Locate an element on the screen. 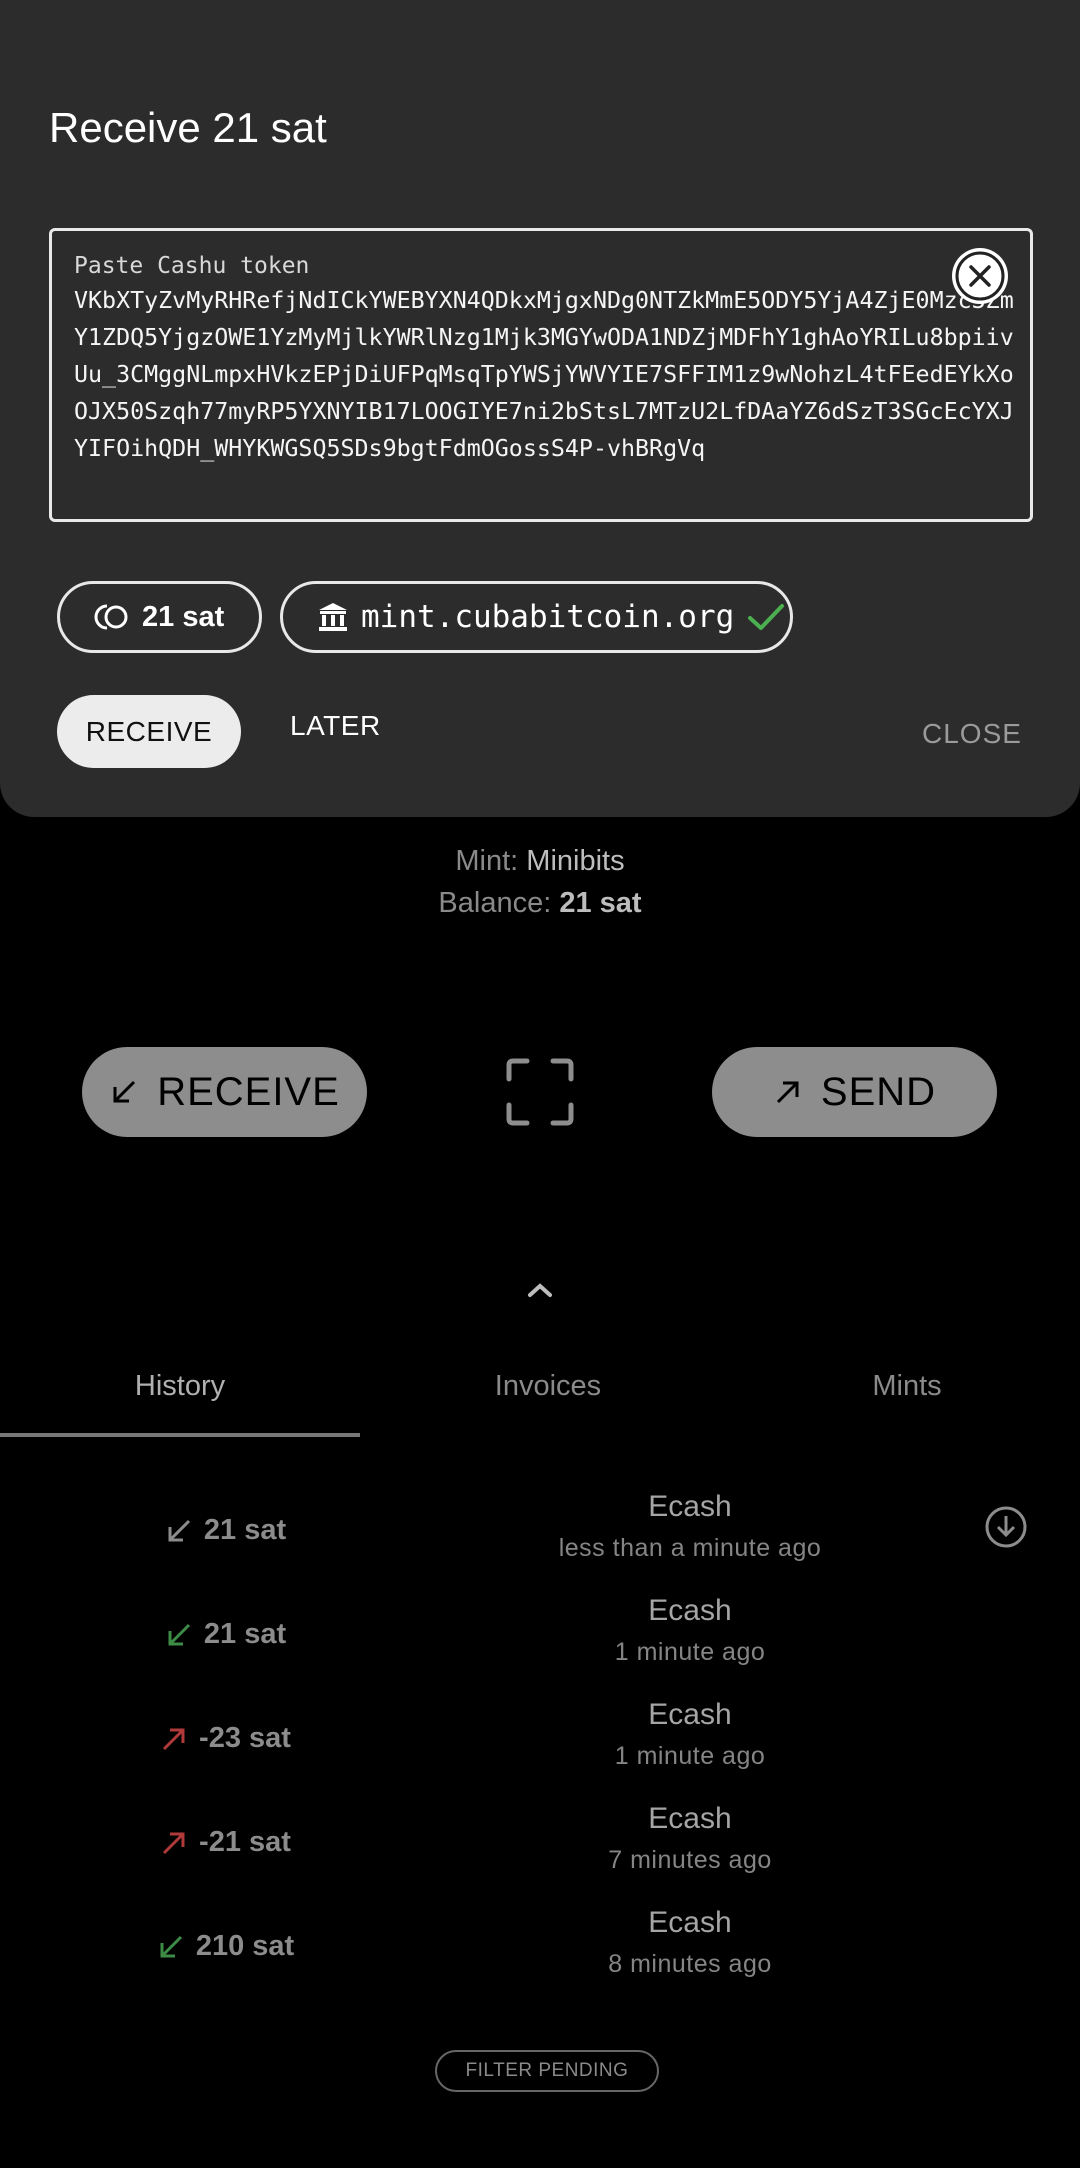 The width and height of the screenshot is (1080, 2168). history-amount: -21 sat is located at coordinates (225, 1842).